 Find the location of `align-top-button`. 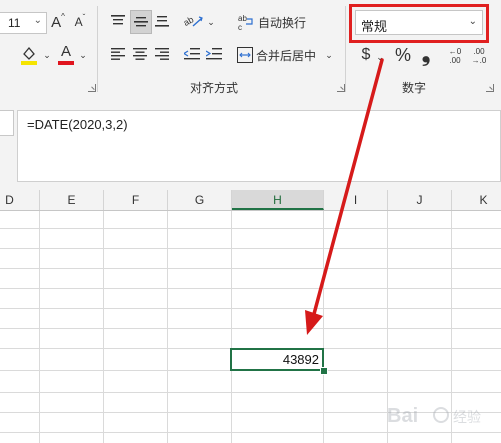

align-top-button is located at coordinates (118, 21).